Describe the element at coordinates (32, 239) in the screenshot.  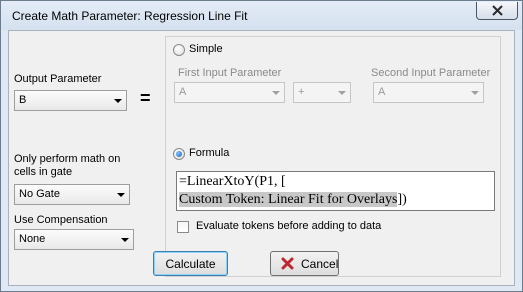
I see `compensation-value: None` at that location.